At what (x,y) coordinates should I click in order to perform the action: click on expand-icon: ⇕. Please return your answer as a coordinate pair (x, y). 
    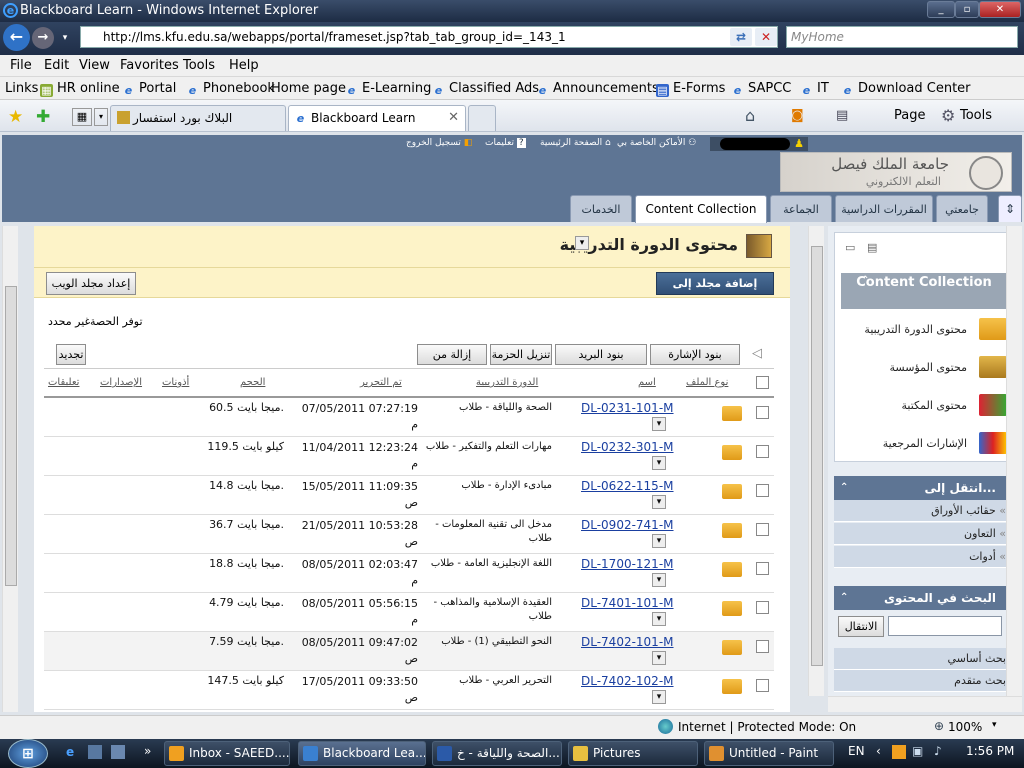
    Looking at the image, I should click on (1010, 208).